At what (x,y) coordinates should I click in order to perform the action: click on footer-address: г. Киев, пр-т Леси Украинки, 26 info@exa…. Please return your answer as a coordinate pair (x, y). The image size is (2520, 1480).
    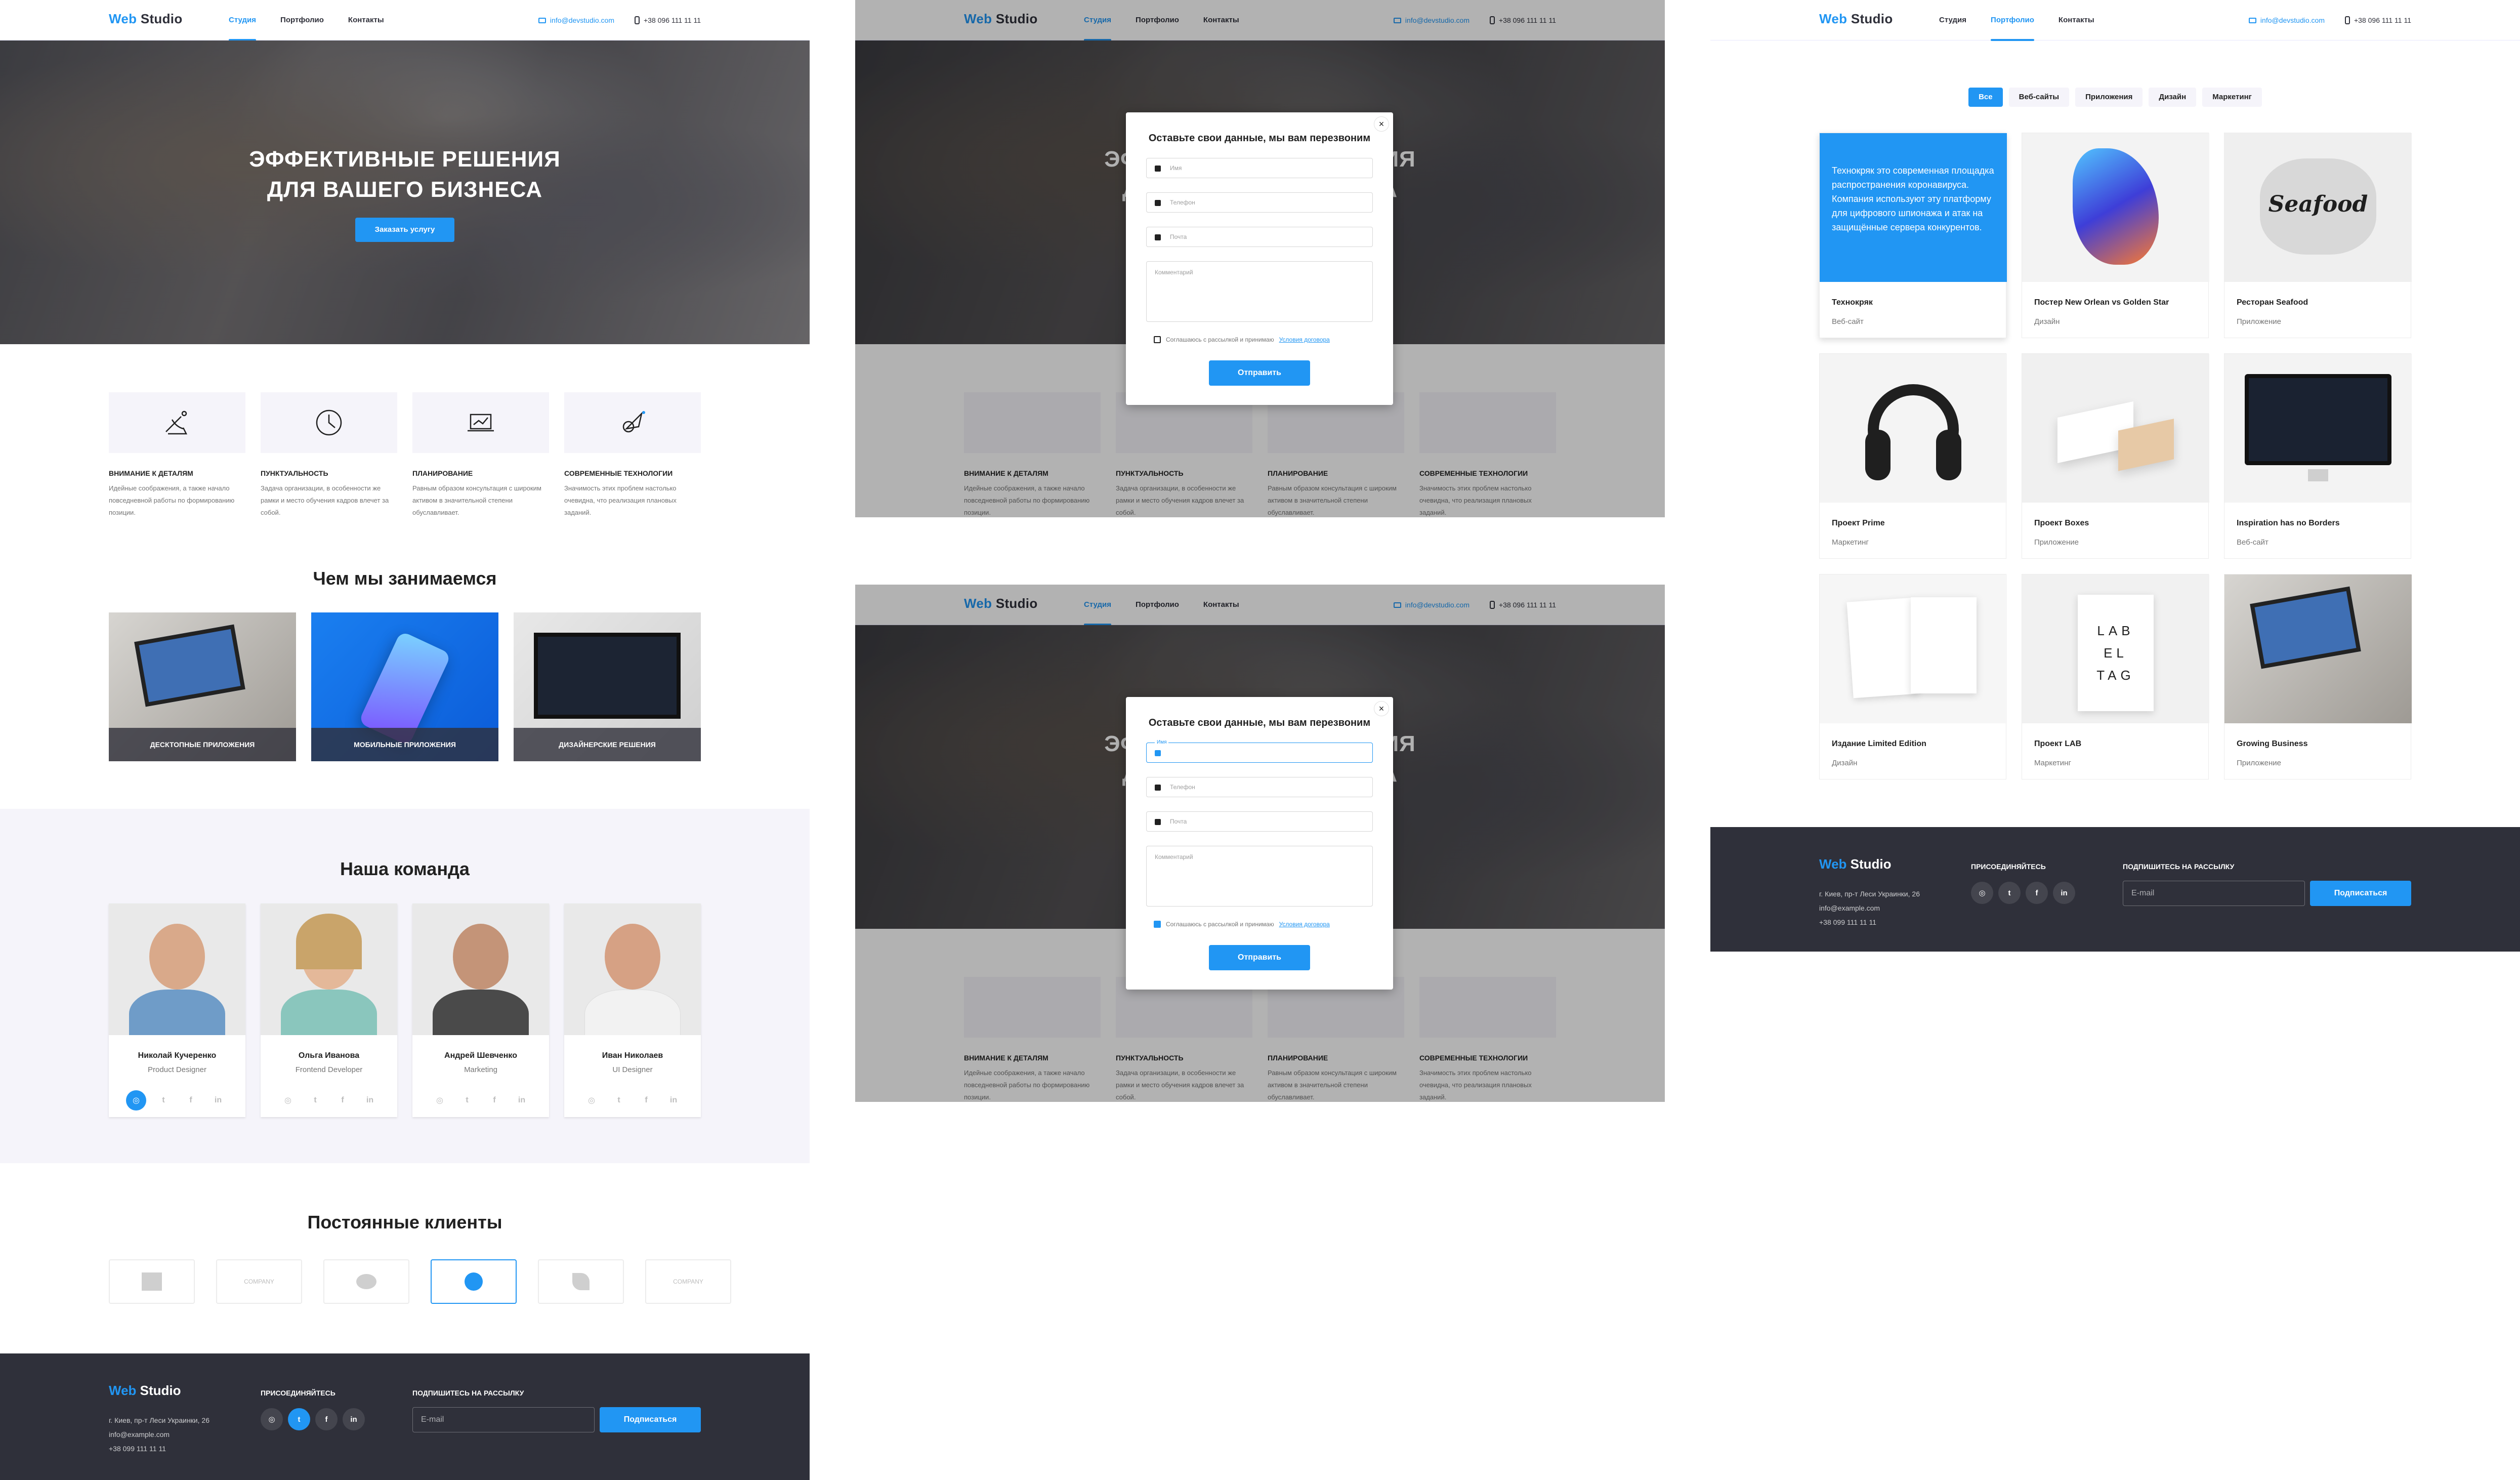
    Looking at the image, I should click on (1869, 908).